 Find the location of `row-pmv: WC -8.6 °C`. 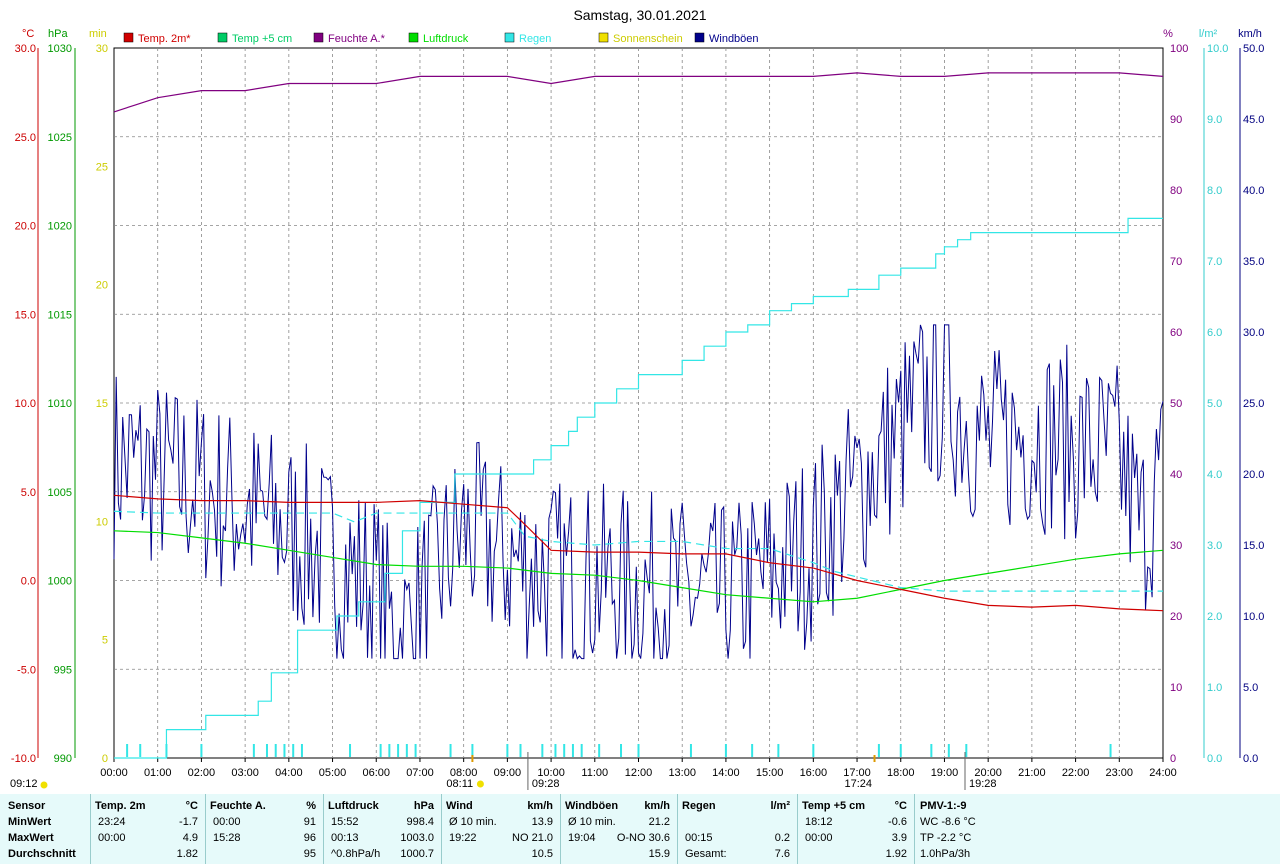

row-pmv: WC -8.6 °C is located at coordinates (948, 822).